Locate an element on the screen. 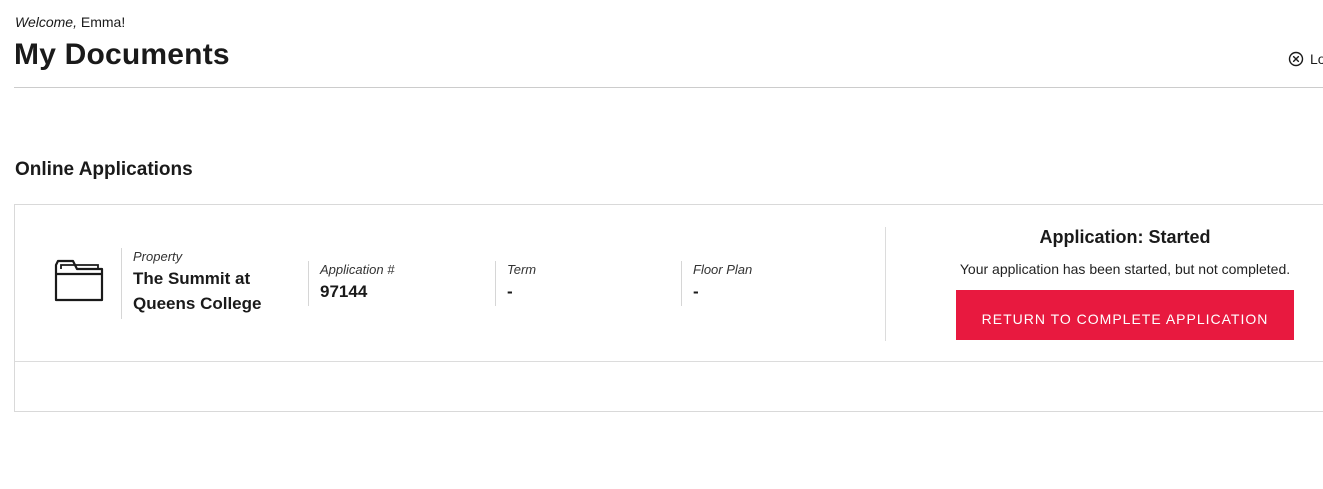  welcome-message: Welcome, Emma! is located at coordinates (70, 22).